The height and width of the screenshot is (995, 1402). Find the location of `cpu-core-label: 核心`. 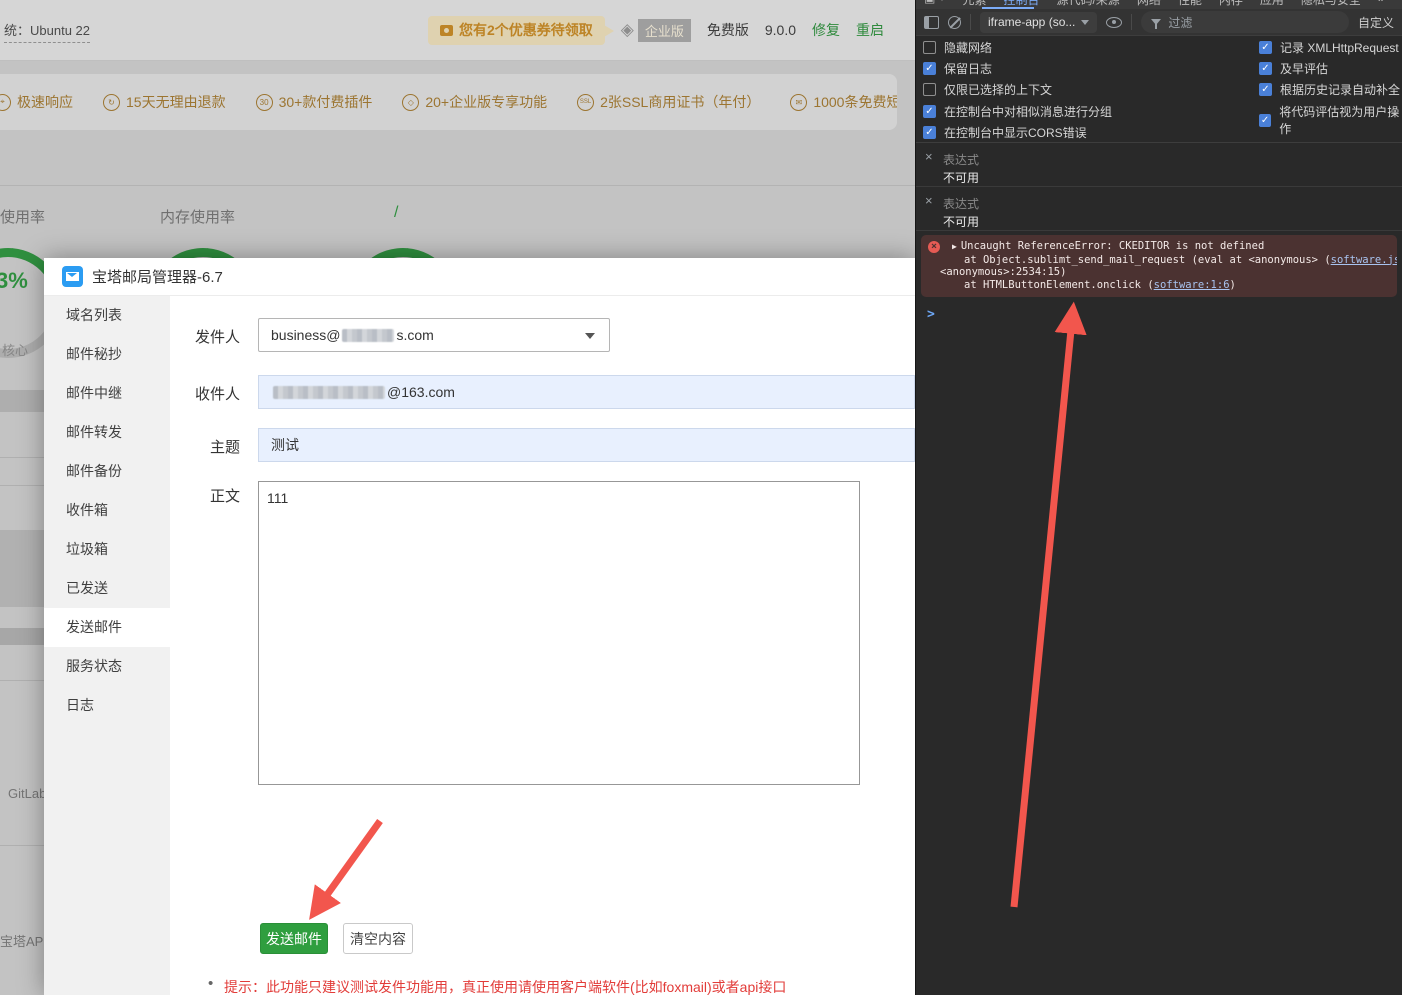

cpu-core-label: 核心 is located at coordinates (15, 350).